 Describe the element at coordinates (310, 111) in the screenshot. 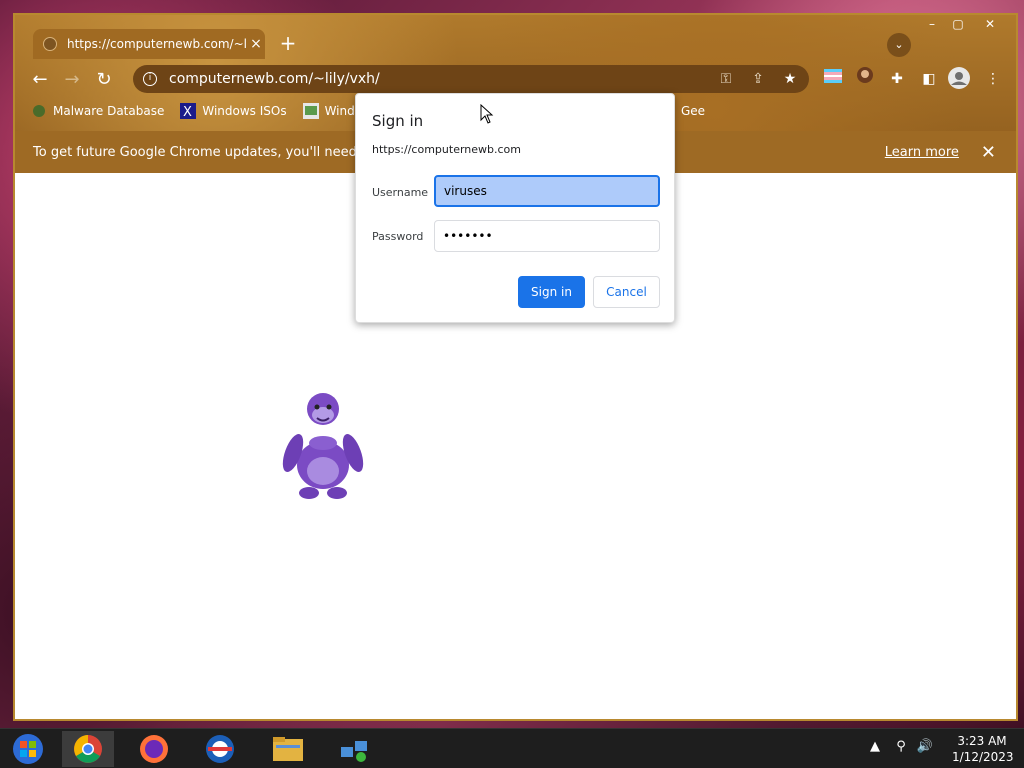

I see `windows-icon` at that location.